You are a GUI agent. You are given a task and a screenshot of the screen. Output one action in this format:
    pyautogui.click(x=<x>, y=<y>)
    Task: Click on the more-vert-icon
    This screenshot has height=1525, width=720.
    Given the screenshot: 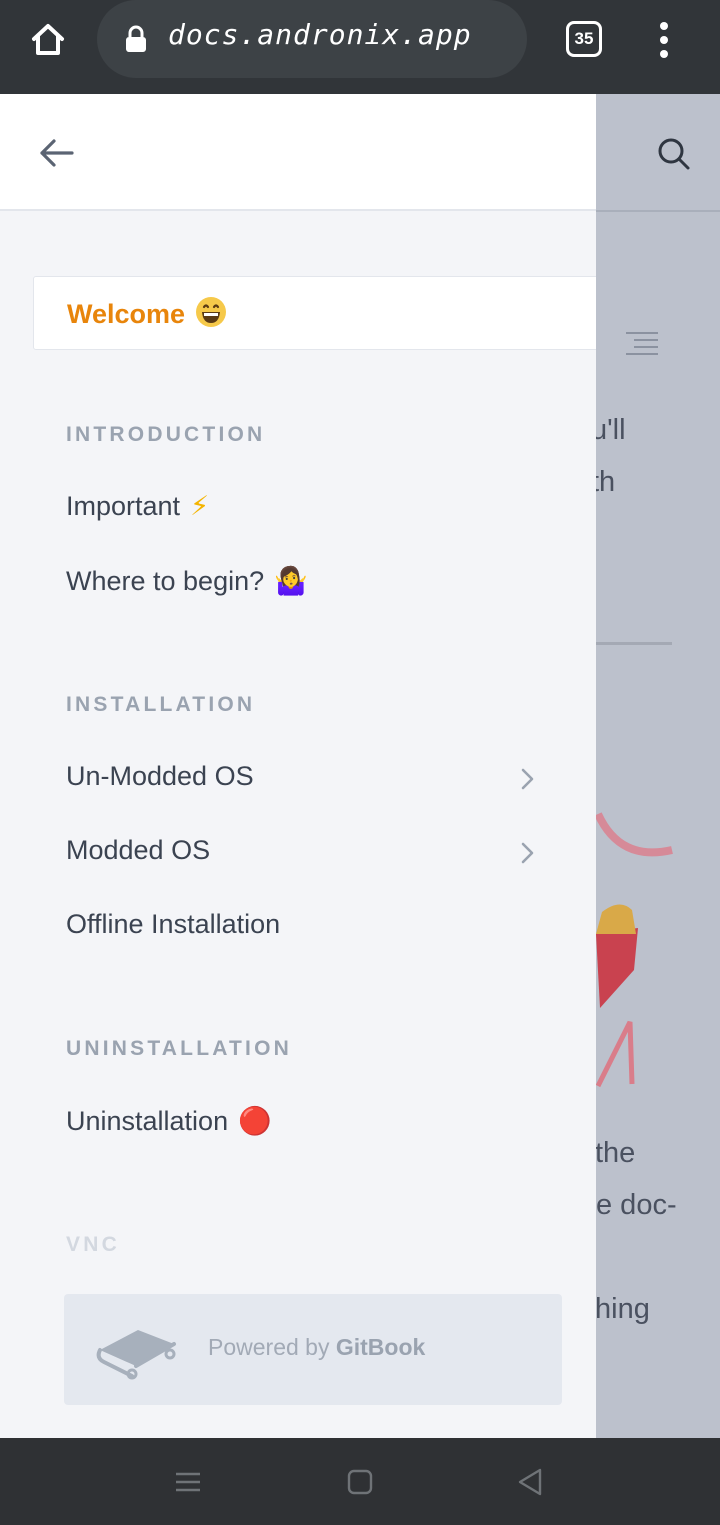 What is the action you would take?
    pyautogui.click(x=664, y=40)
    